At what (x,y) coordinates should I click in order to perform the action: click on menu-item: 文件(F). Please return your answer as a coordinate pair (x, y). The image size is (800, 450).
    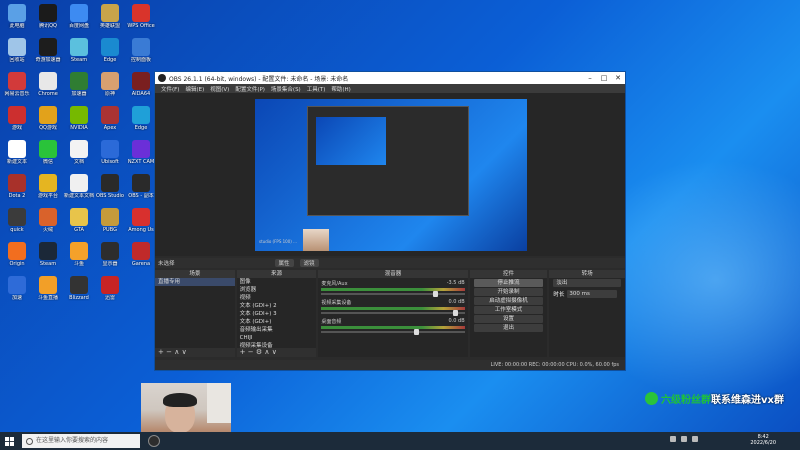
    Looking at the image, I should click on (170, 89).